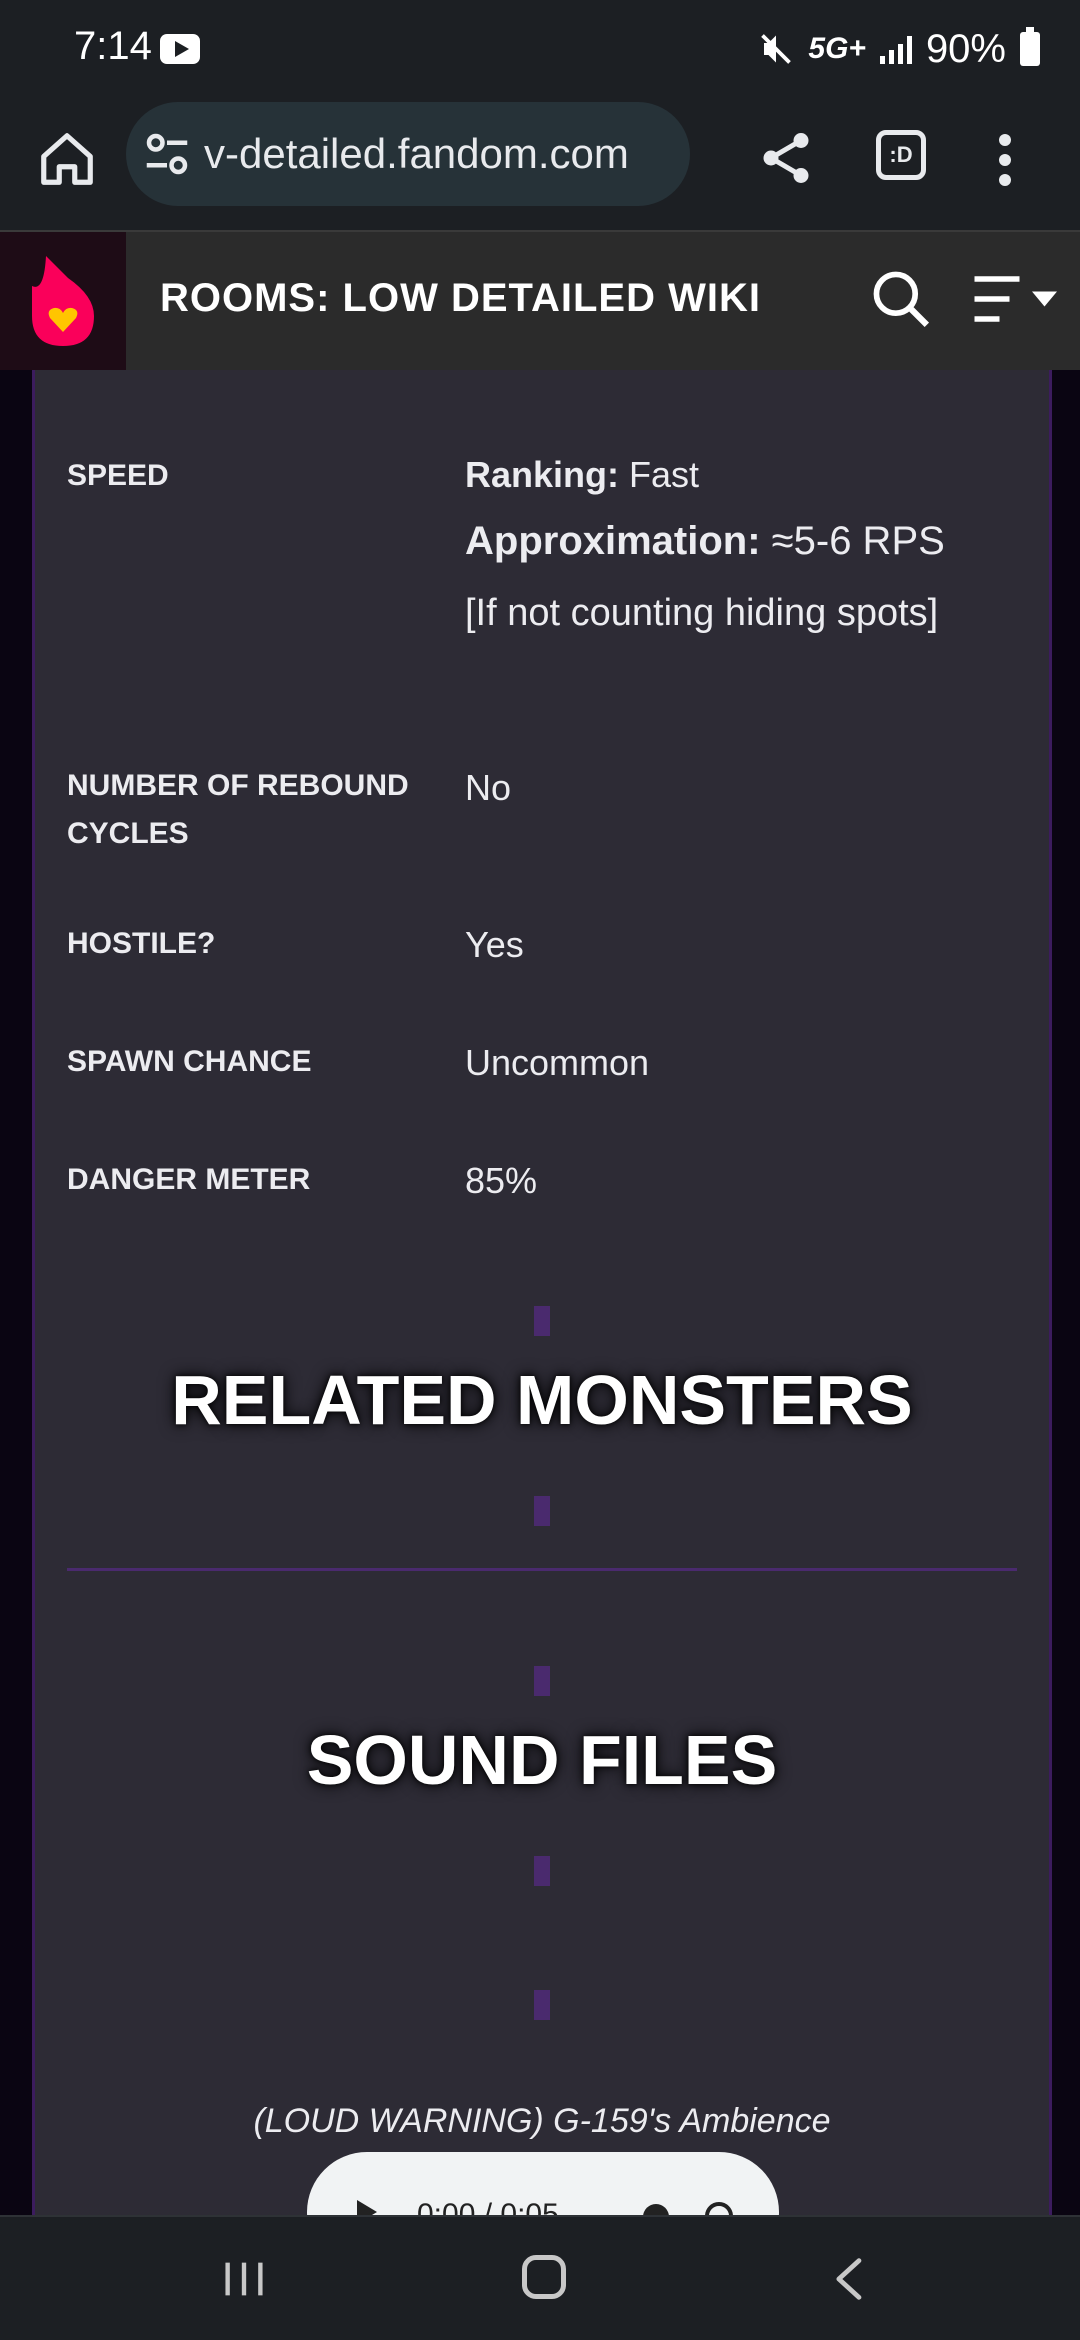  Describe the element at coordinates (1005, 160) in the screenshot. I see `more-options-icon` at that location.